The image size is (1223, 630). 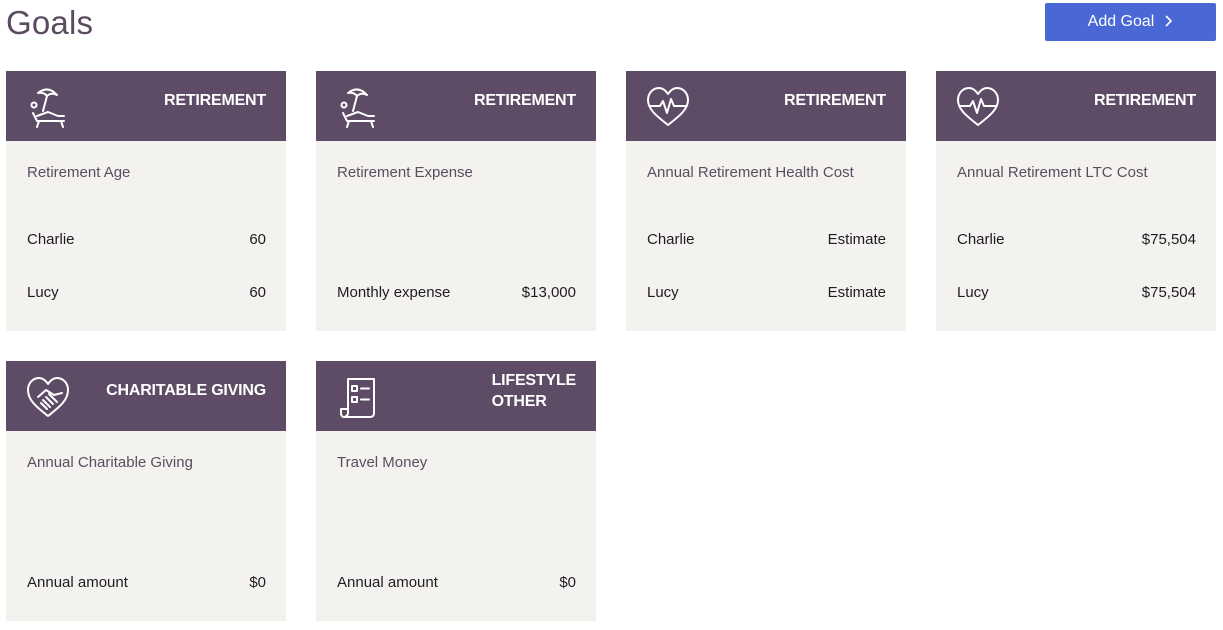 I want to click on category-line: OTHER, so click(x=519, y=401).